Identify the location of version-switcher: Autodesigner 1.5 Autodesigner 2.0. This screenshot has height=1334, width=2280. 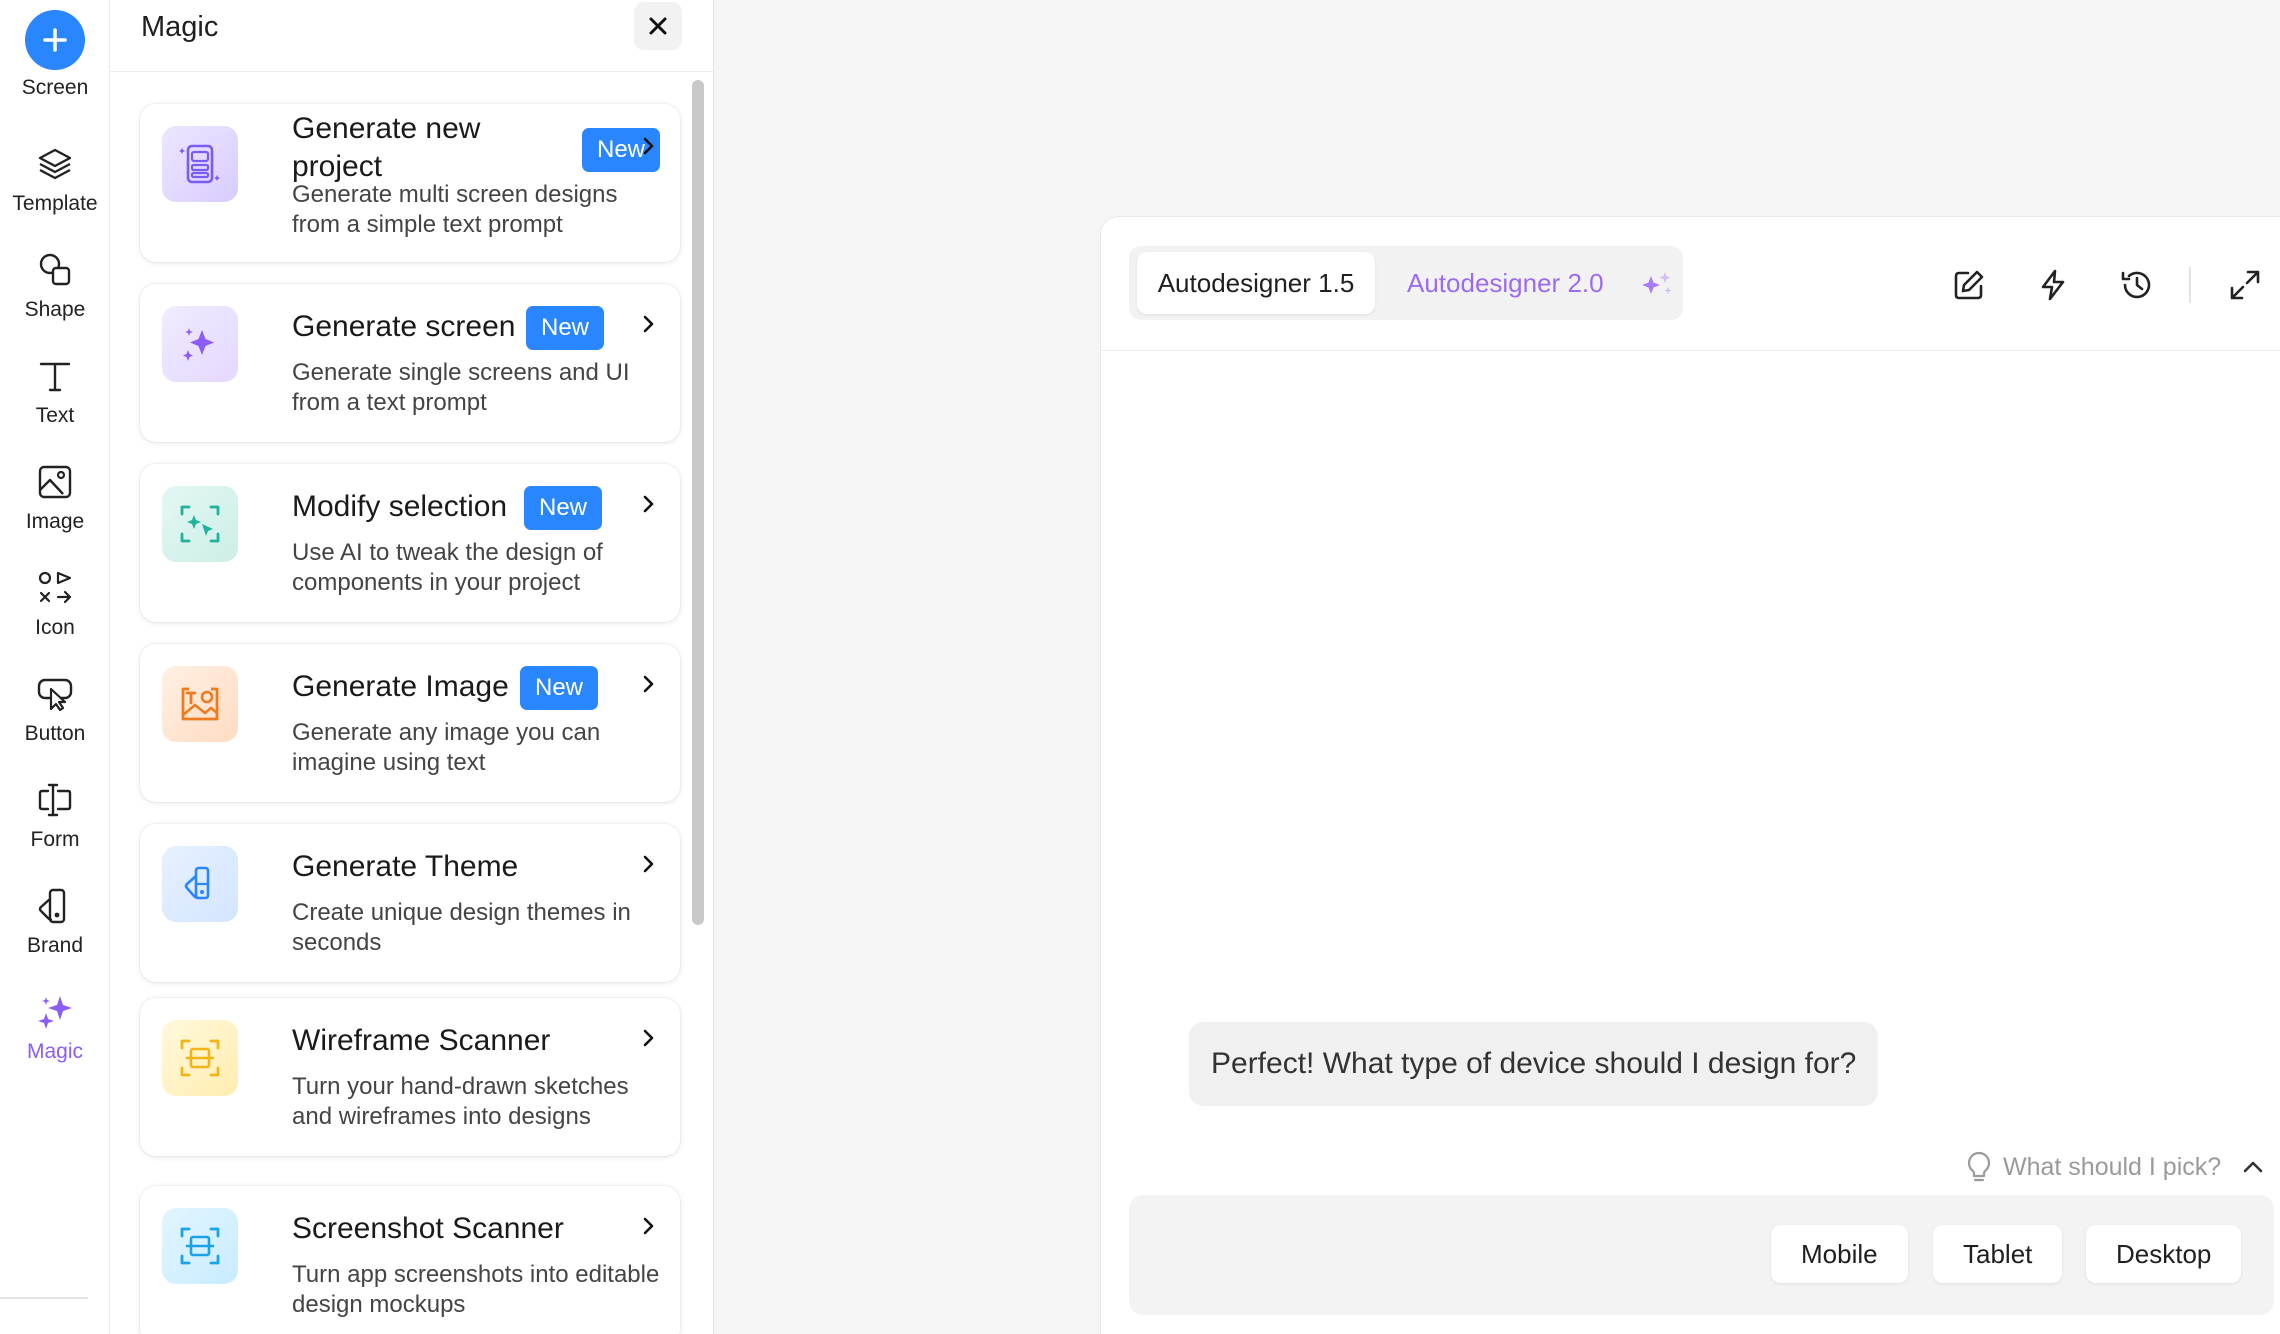
(1406, 283).